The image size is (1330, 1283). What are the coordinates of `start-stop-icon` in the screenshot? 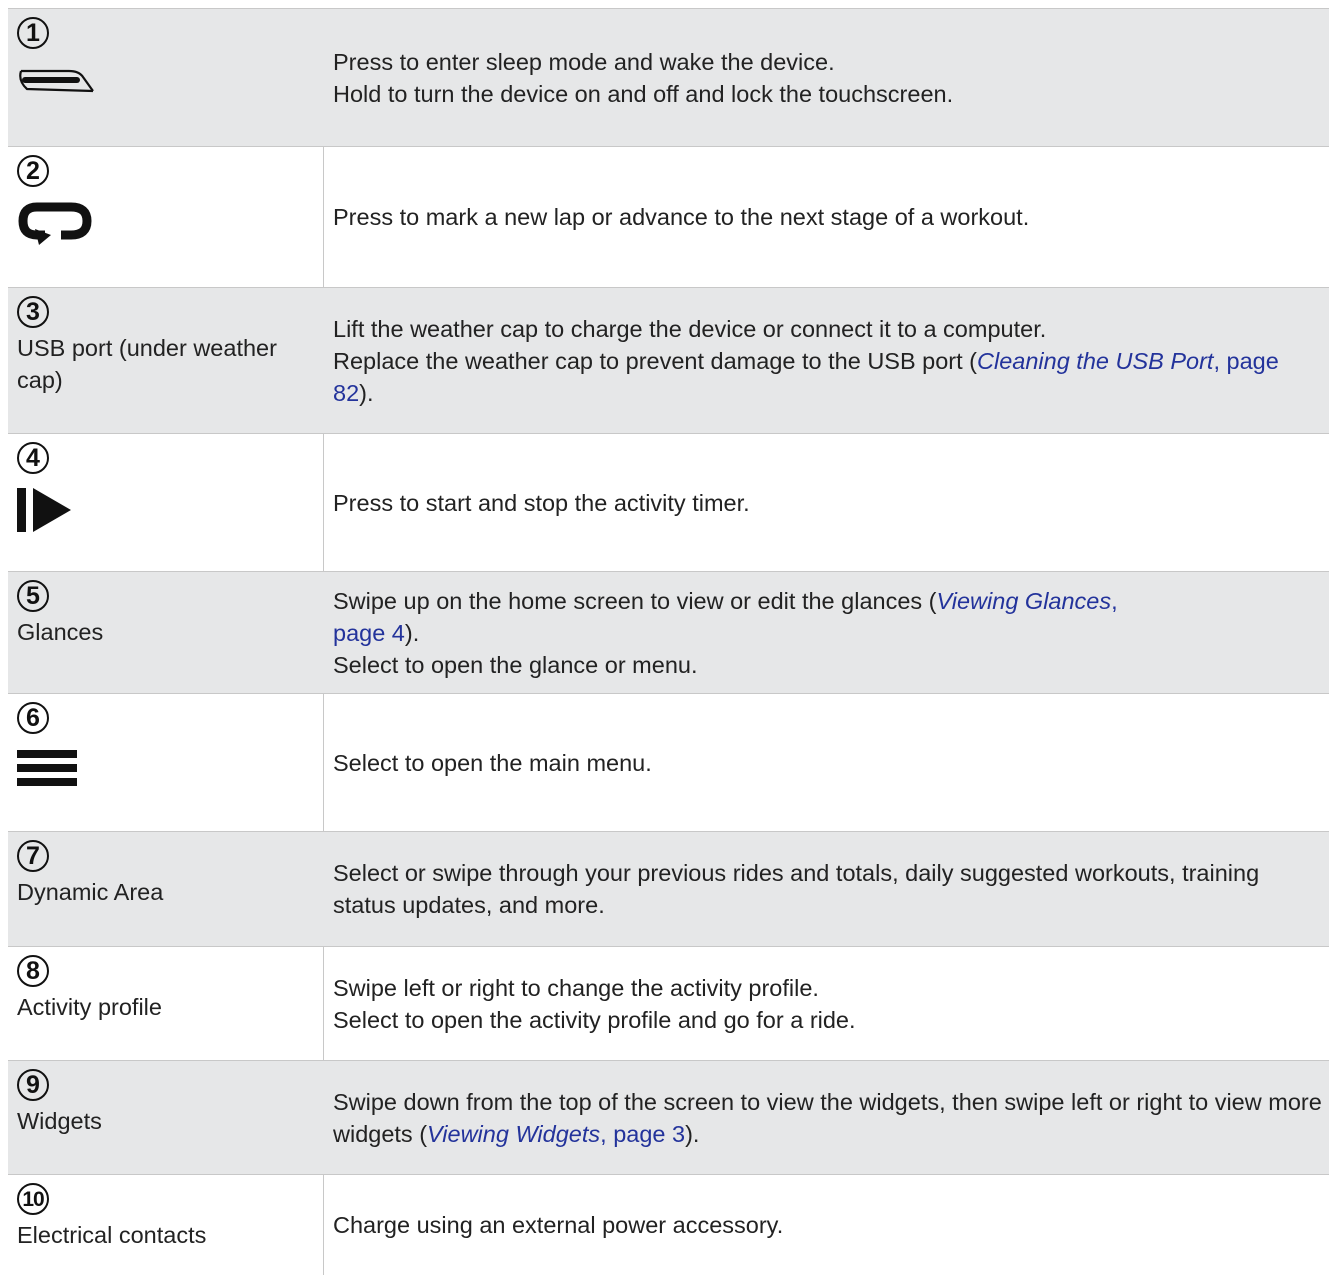 It's located at (44, 510).